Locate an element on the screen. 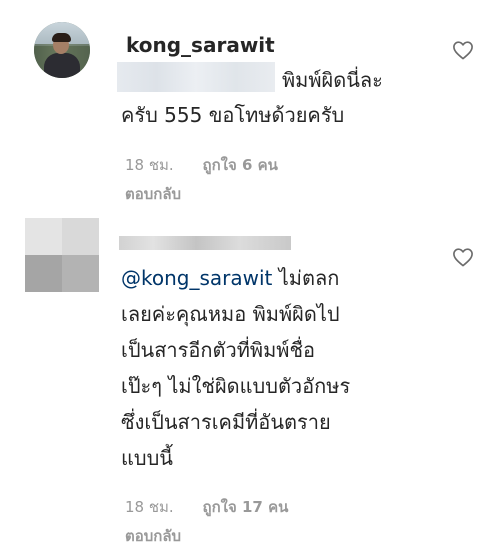 This screenshot has height=555, width=500. comment-meta: 18 ชม. ถูกใจ 6 คน is located at coordinates (201, 165).